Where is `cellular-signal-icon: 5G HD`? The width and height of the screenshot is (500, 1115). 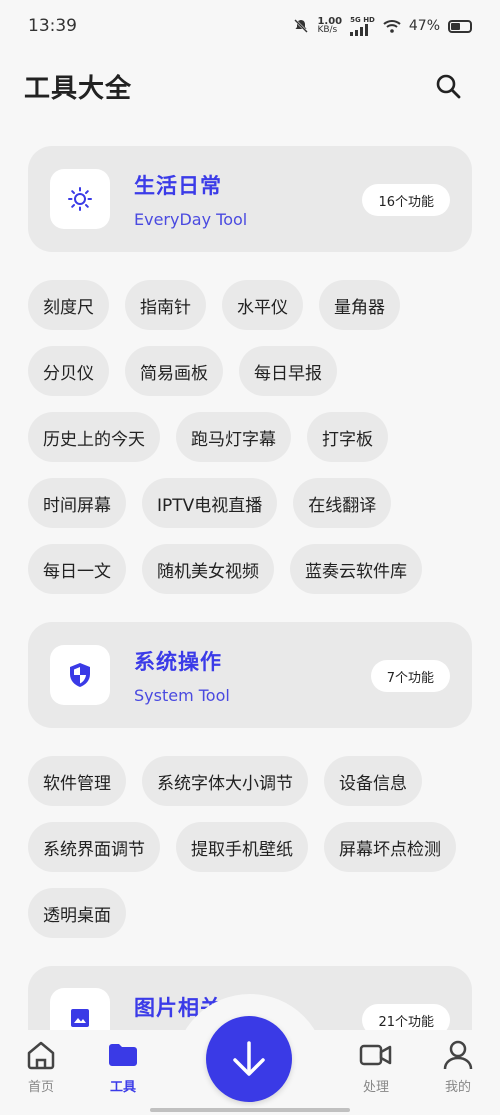
cellular-signal-icon: 5G HD is located at coordinates (362, 26).